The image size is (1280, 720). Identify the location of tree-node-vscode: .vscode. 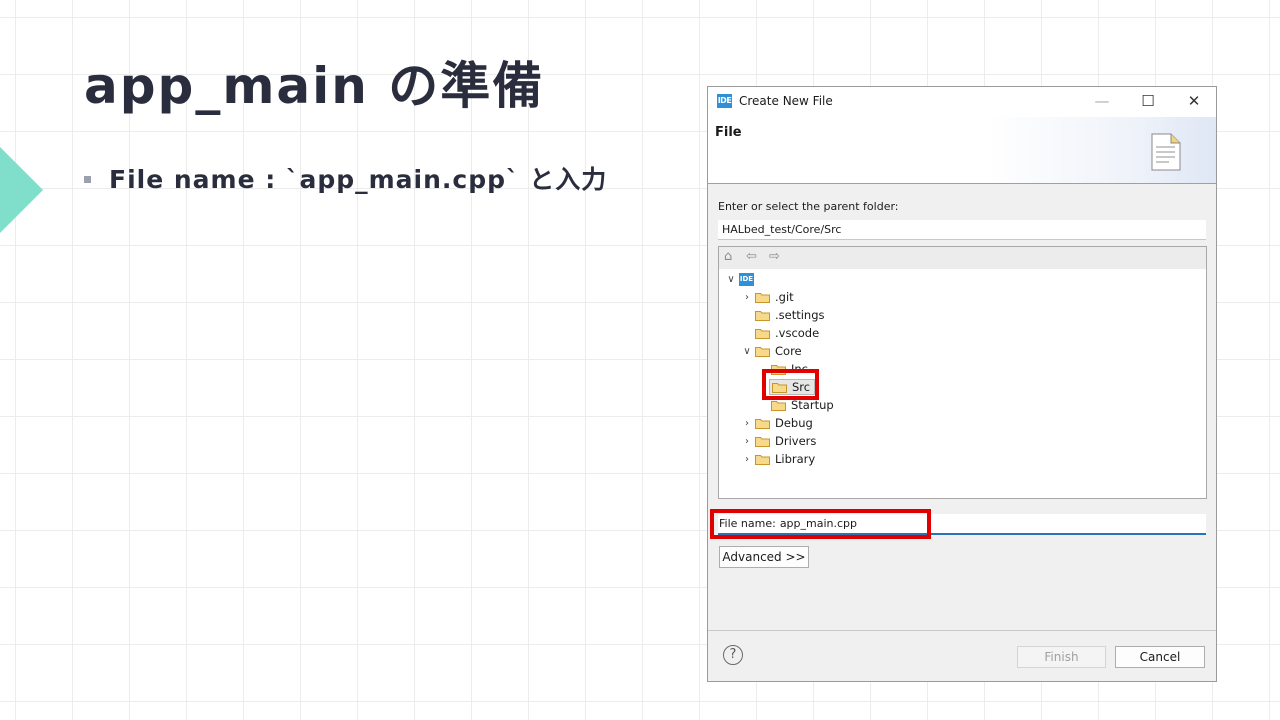
(780, 333).